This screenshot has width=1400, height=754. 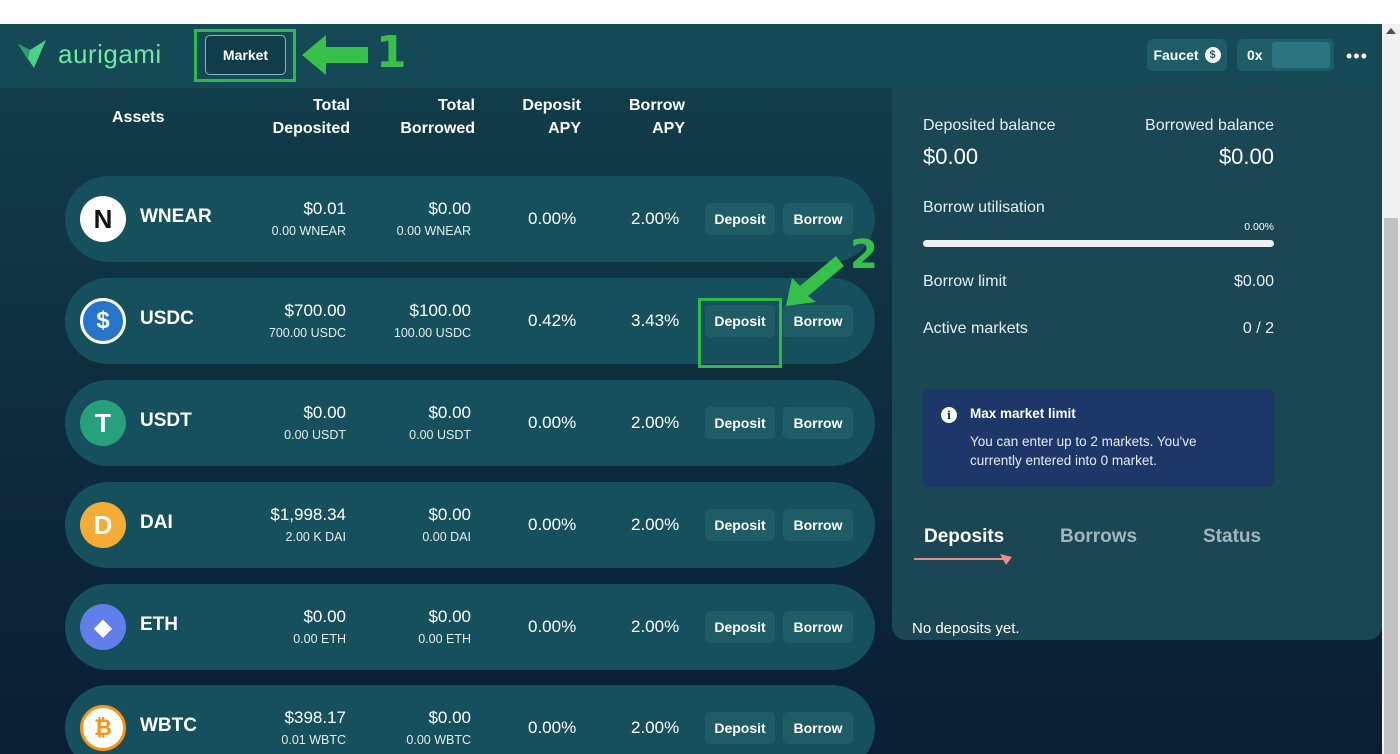 What do you see at coordinates (440, 435) in the screenshot?
I see `total-borrowed-amount: 0.00 USDT` at bounding box center [440, 435].